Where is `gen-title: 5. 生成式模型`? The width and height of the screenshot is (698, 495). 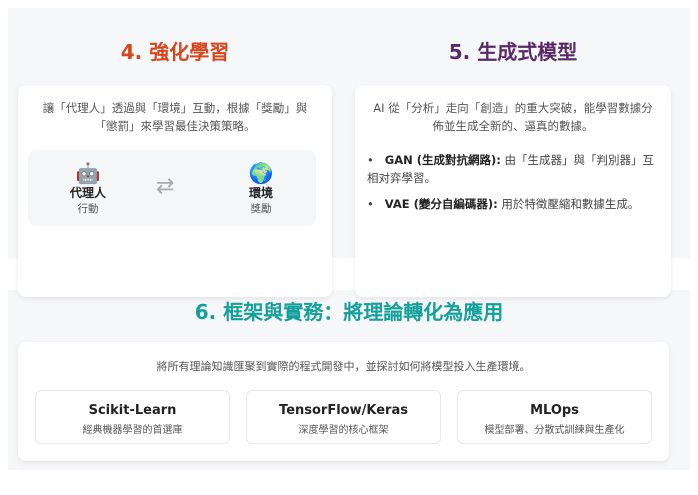 gen-title: 5. 生成式模型 is located at coordinates (513, 52).